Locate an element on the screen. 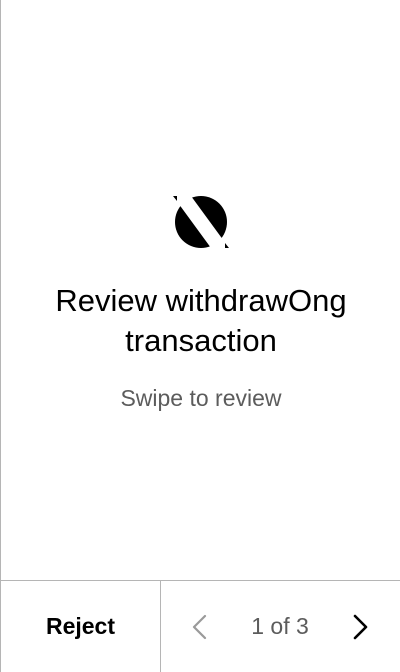 This screenshot has width=400, height=672. chevron-right-icon is located at coordinates (361, 627).